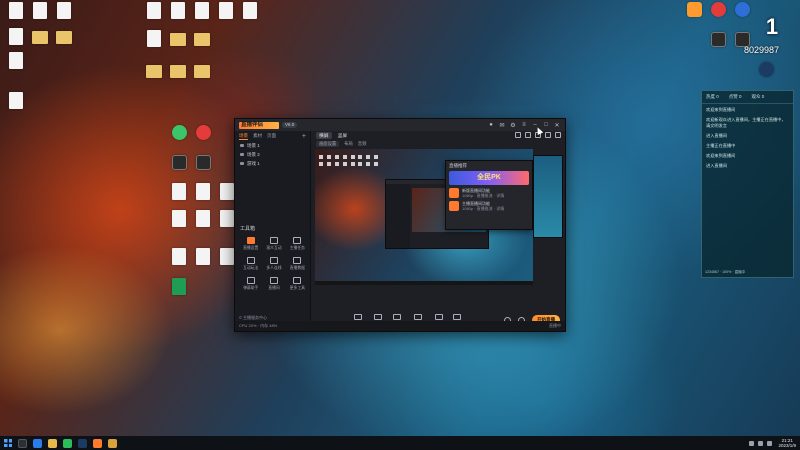 This screenshot has height=450, width=800. Describe the element at coordinates (250, 264) in the screenshot. I see `tool-item: 互动玩法` at that location.